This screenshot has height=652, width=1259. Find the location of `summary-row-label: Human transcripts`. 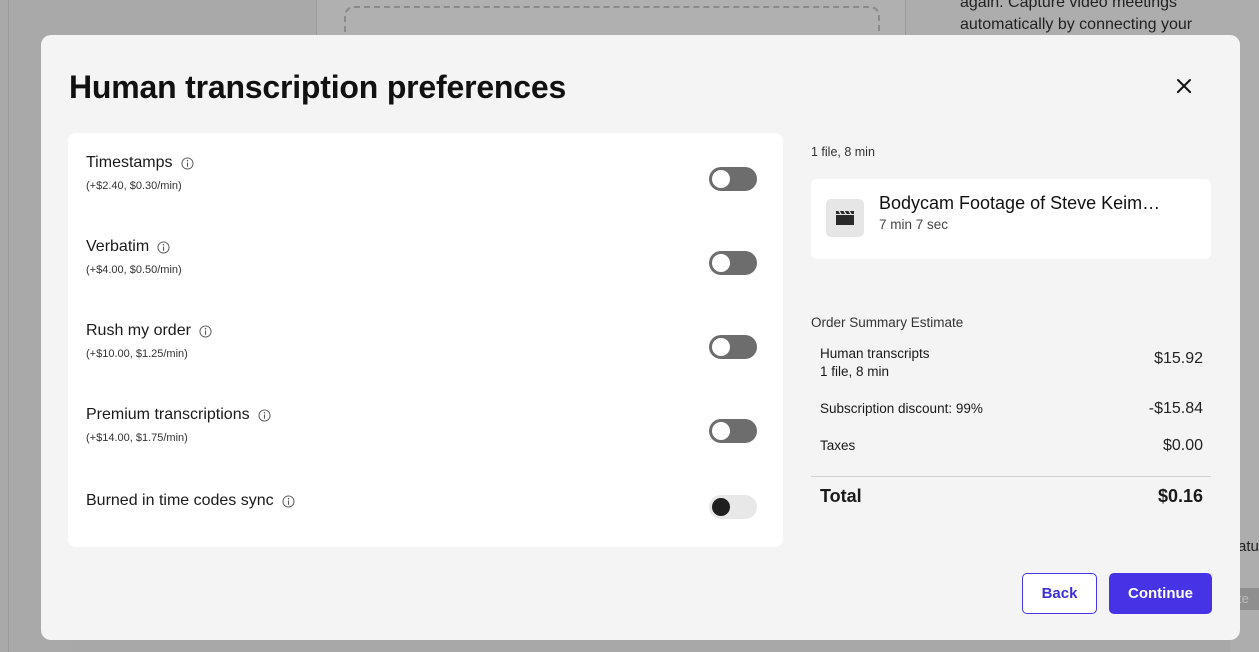

summary-row-label: Human transcripts is located at coordinates (875, 353).